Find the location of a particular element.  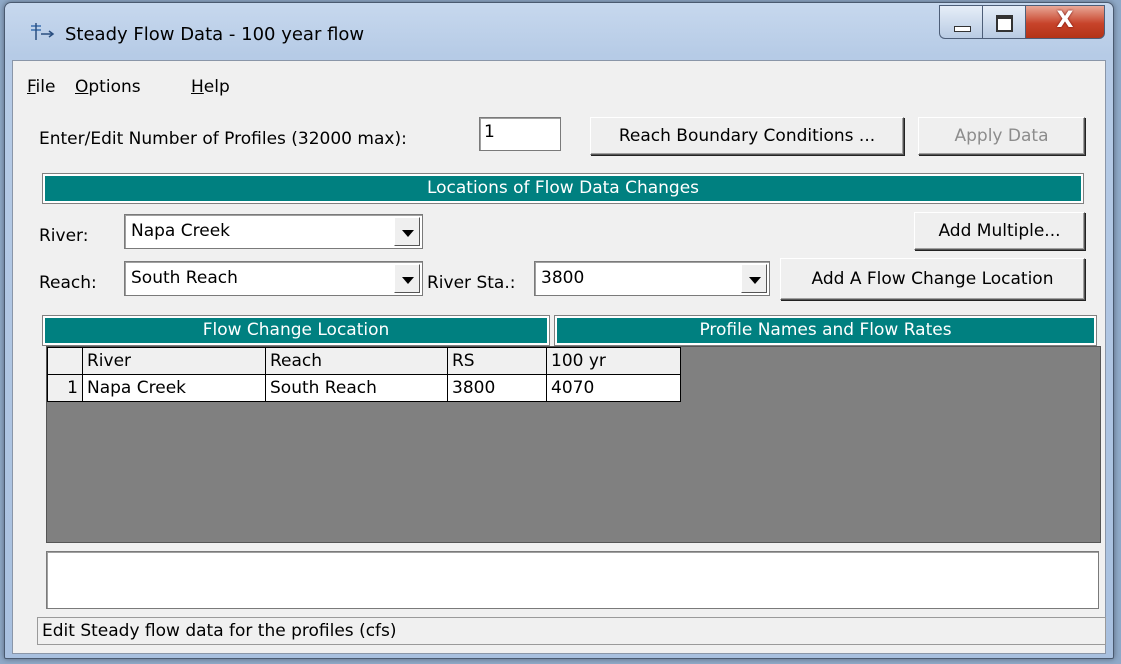

table-row: 1 Napa Creek South Reach 3800 4070 is located at coordinates (364, 388).